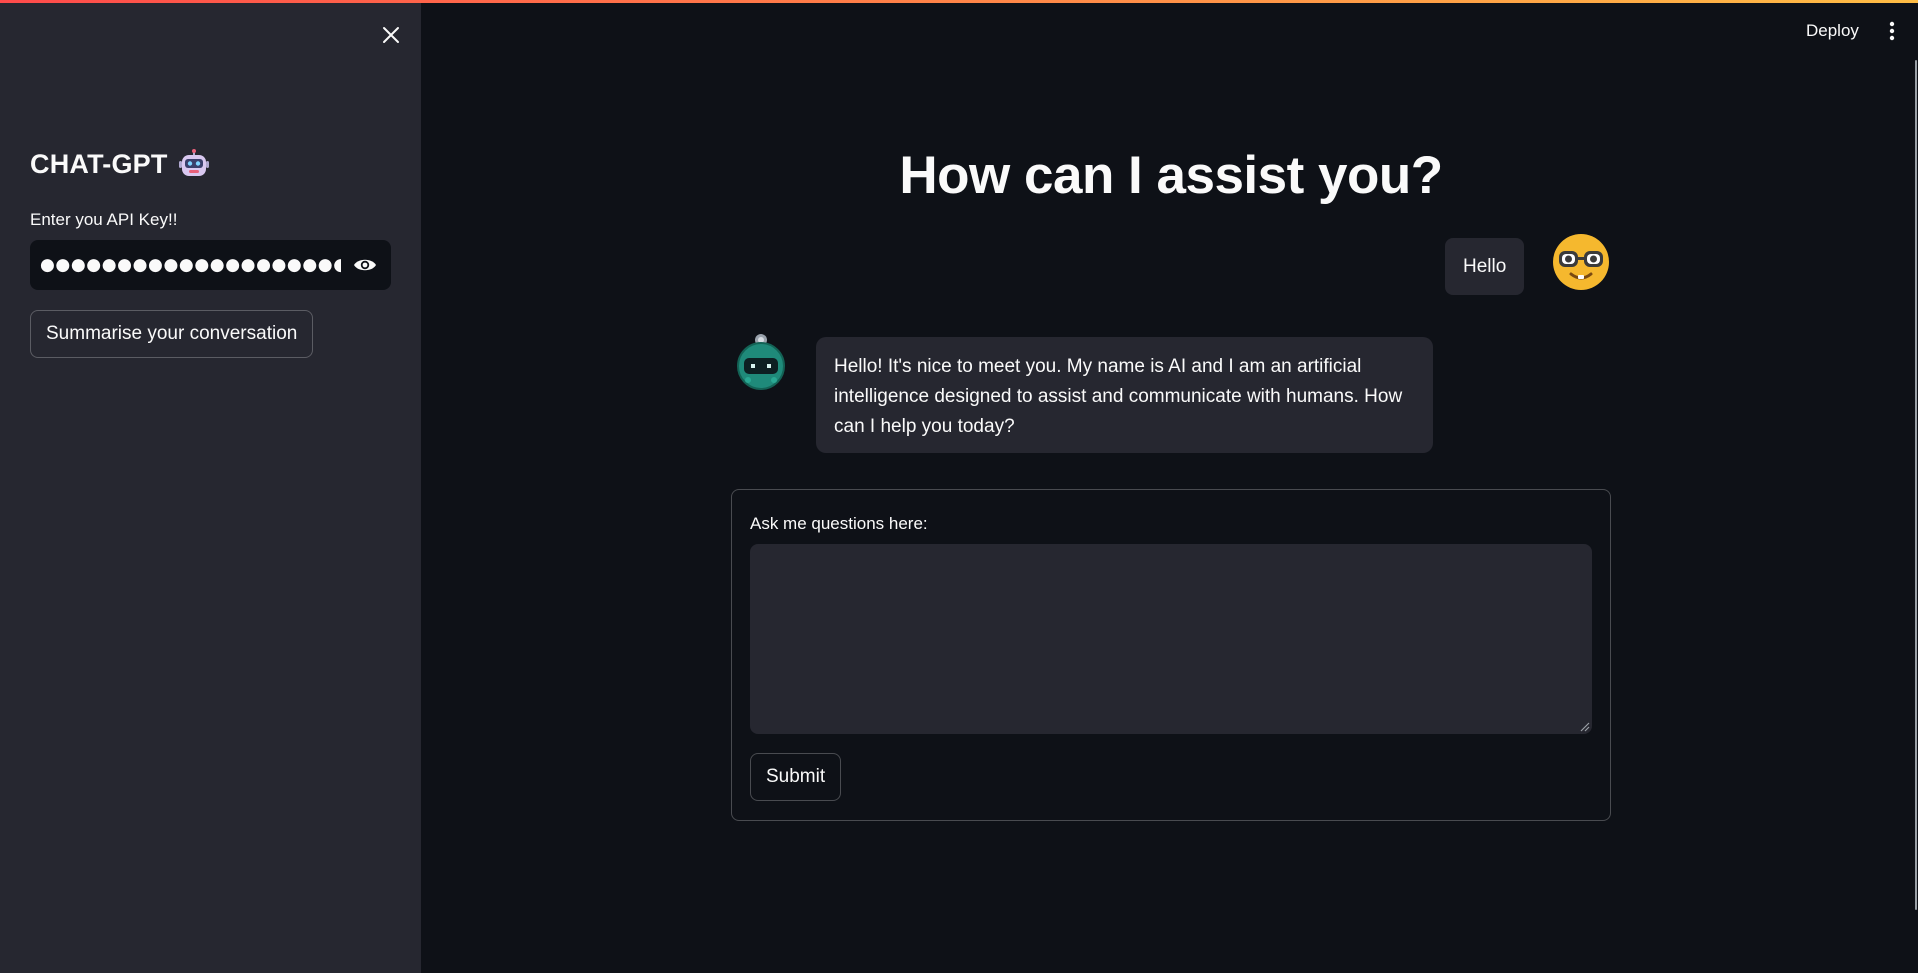  Describe the element at coordinates (172, 334) in the screenshot. I see `summarise-button: Summarise your conversation` at that location.